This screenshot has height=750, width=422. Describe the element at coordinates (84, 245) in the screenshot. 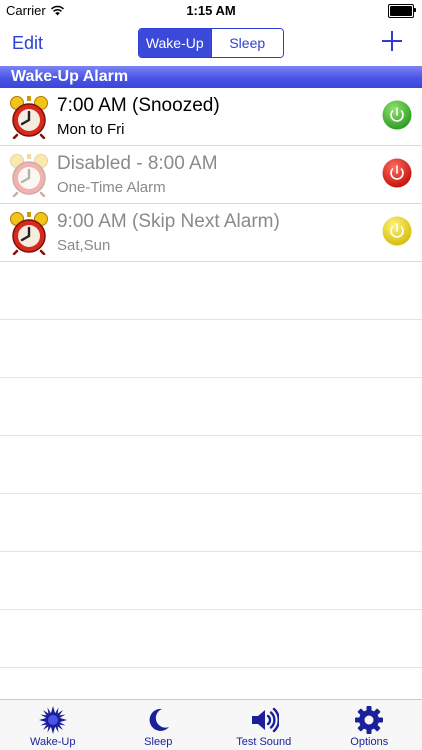

I see `alarm-subtitle: Sat,Sun` at that location.